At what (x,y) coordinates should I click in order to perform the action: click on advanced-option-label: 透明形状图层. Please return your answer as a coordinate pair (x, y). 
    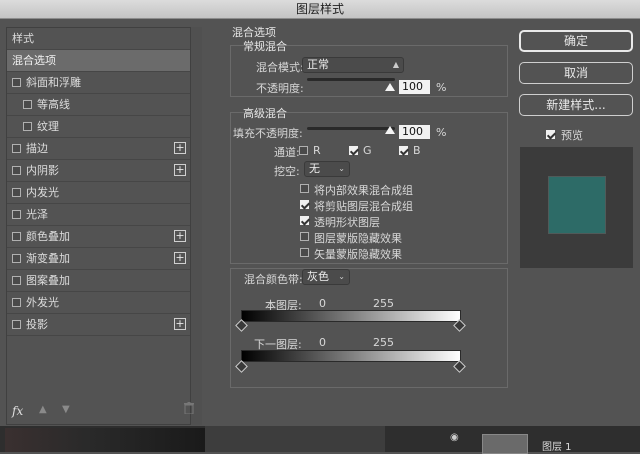
    Looking at the image, I should click on (347, 222).